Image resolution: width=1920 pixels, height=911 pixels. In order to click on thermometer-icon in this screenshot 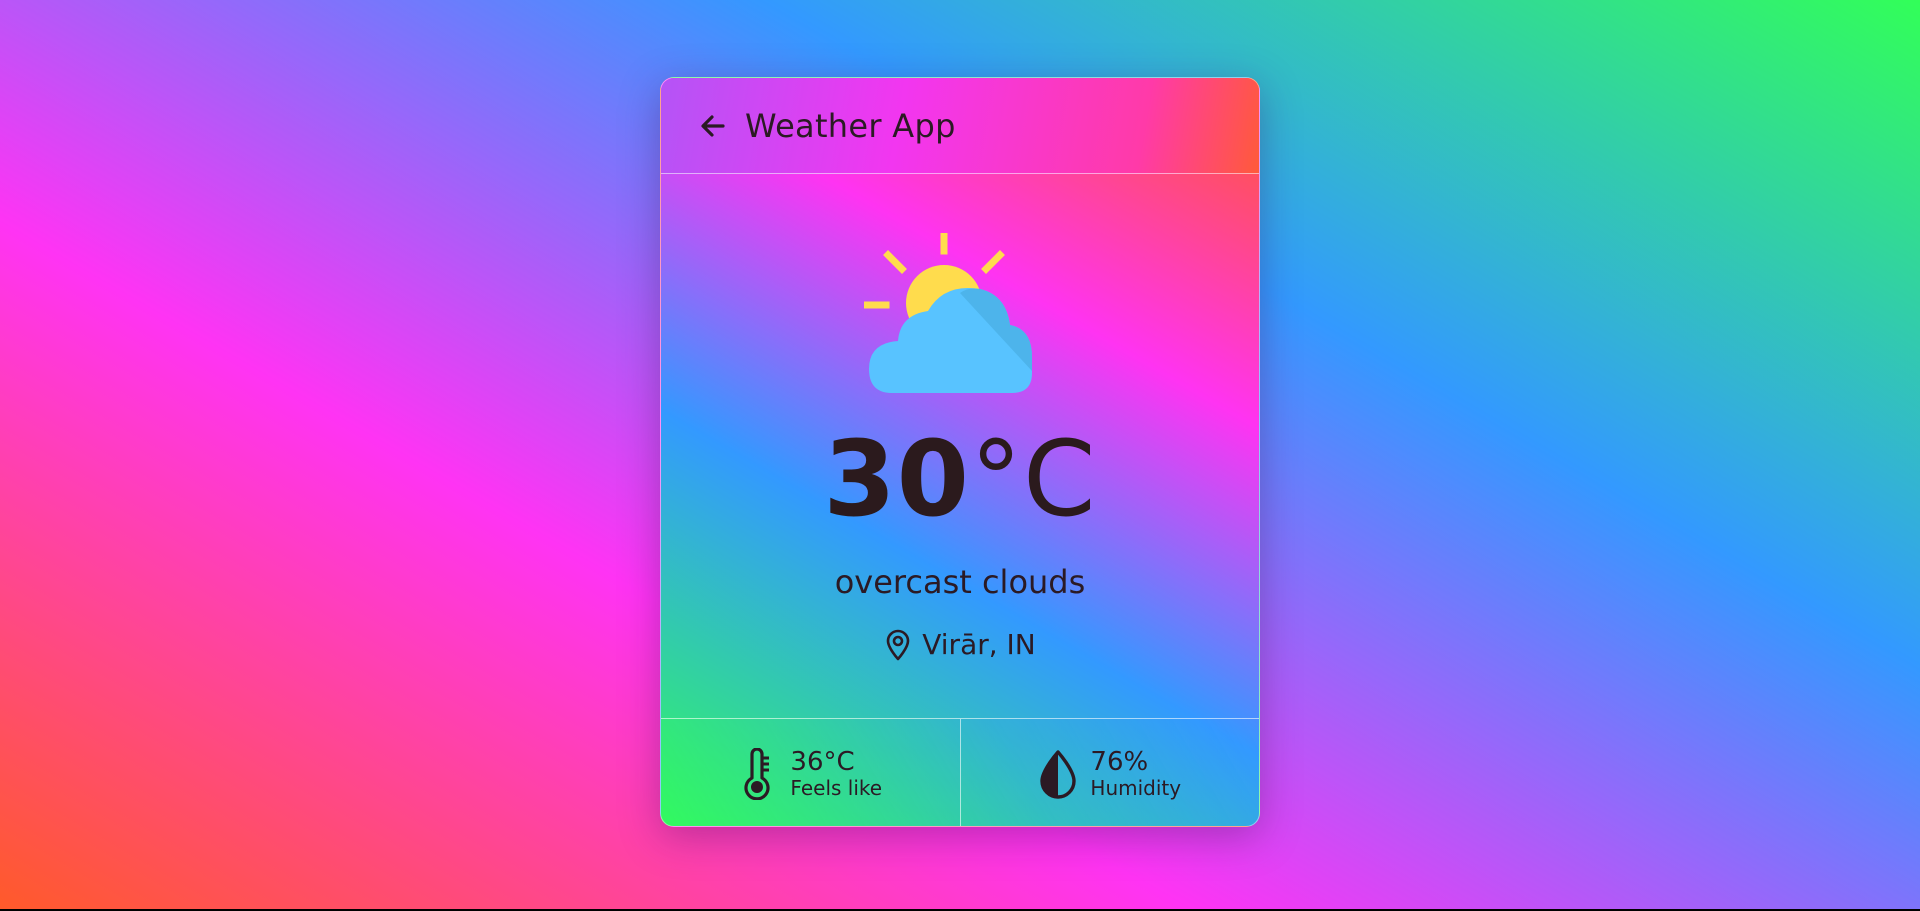, I will do `click(757, 773)`.